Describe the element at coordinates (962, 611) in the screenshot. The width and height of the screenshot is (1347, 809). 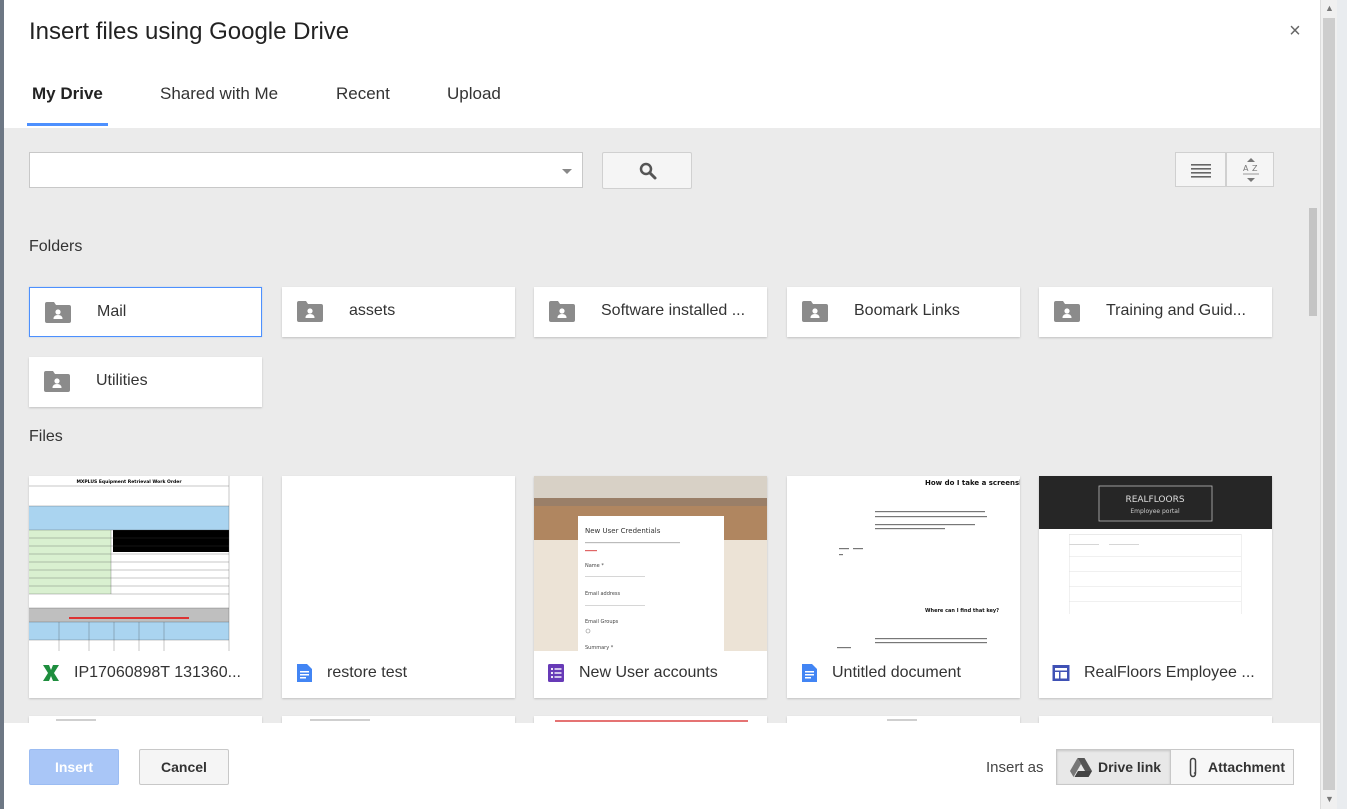
I see `doc-subheading-text: Where can I find that key?` at that location.